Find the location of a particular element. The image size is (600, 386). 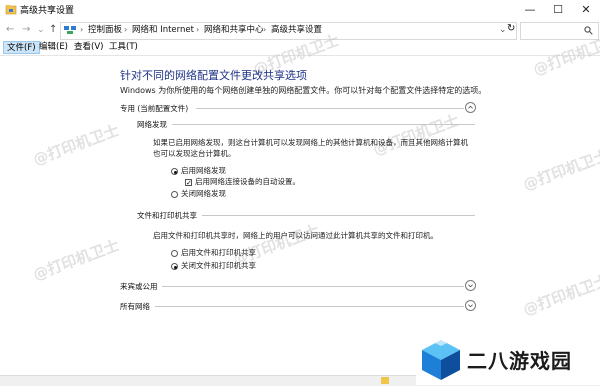

file-sharing-label: 文件和打印机共享 is located at coordinates (167, 215).